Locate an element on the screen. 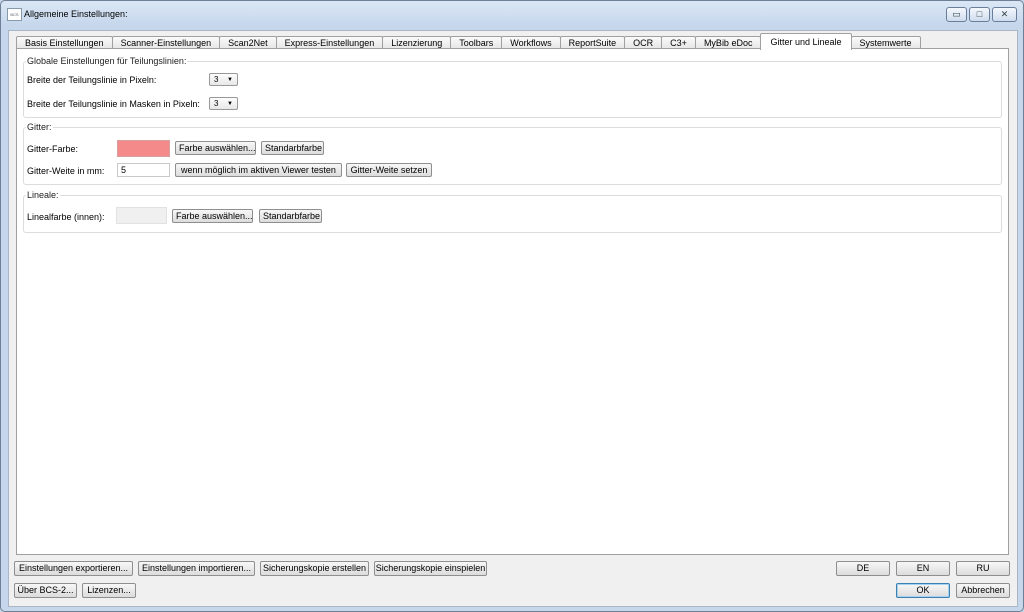 Image resolution: width=1024 pixels, height=612 pixels. minimize-icon: ▭ is located at coordinates (956, 14).